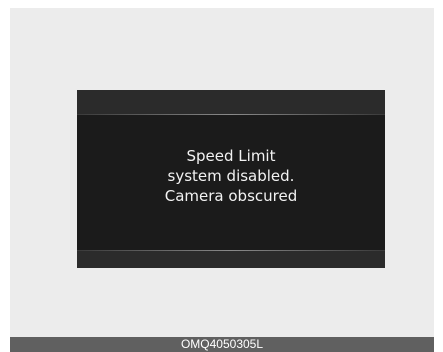 Image resolution: width=443 pixels, height=352 pixels. I want to click on display-top-band, so click(231, 102).